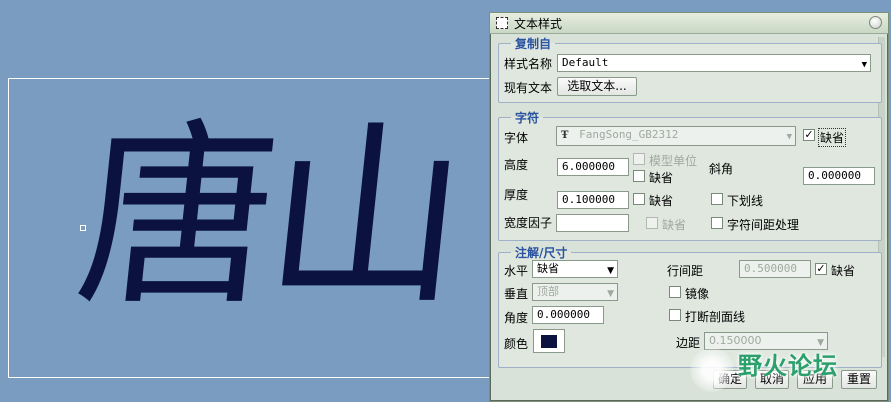 This screenshot has height=402, width=891. Describe the element at coordinates (528, 223) in the screenshot. I see `width-factor-label: 宽度因子` at that location.